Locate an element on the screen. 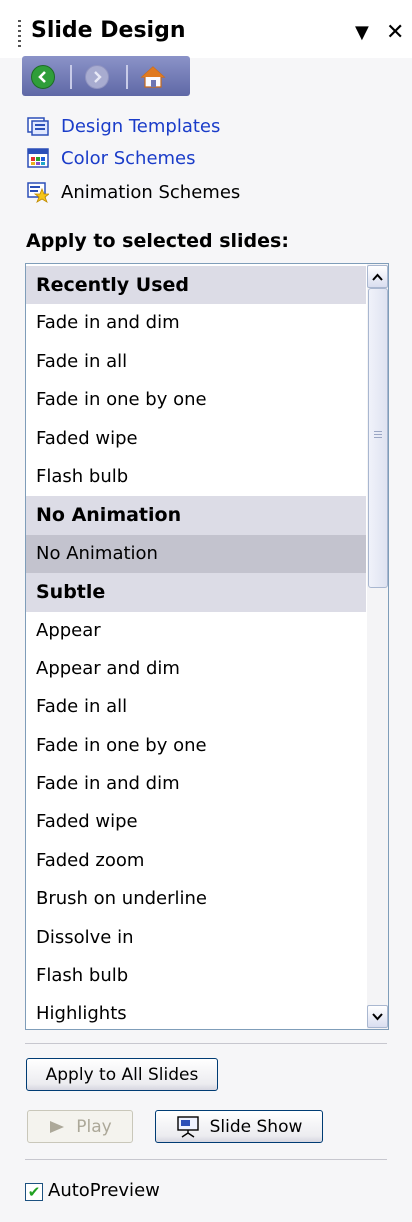 The image size is (412, 1222). apply-to-selected-label: Apply to selected slides: is located at coordinates (157, 241).